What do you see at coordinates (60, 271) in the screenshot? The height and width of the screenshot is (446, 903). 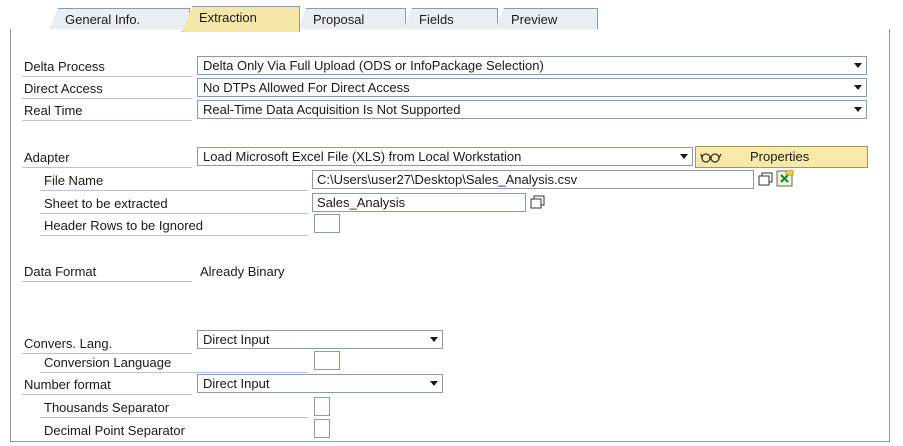 I see `data-format-label: Data Format` at bounding box center [60, 271].